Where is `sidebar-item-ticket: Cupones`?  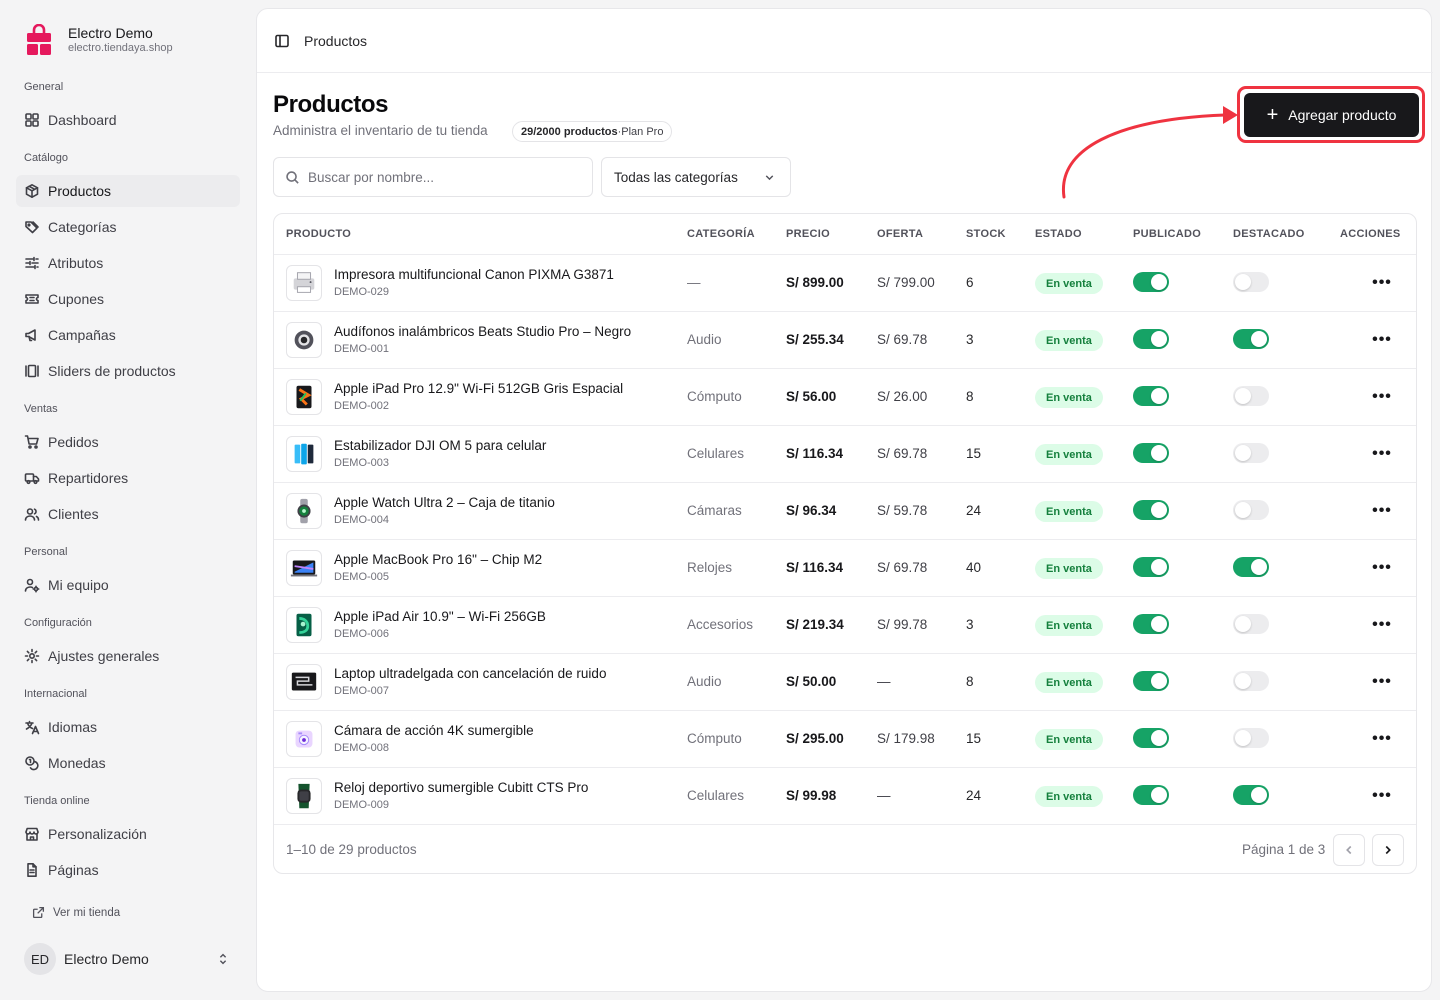
sidebar-item-ticket: Cupones is located at coordinates (128, 299).